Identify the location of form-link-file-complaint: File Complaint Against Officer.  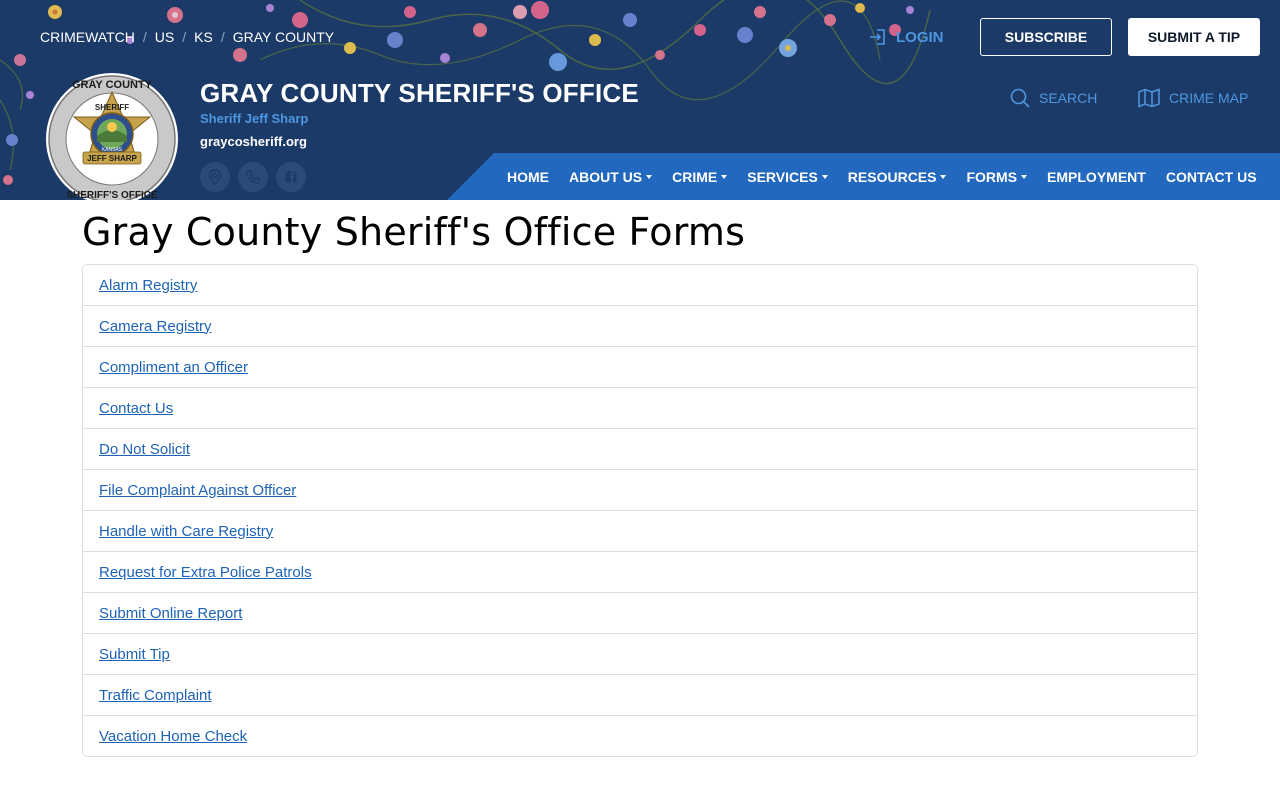
(197, 490).